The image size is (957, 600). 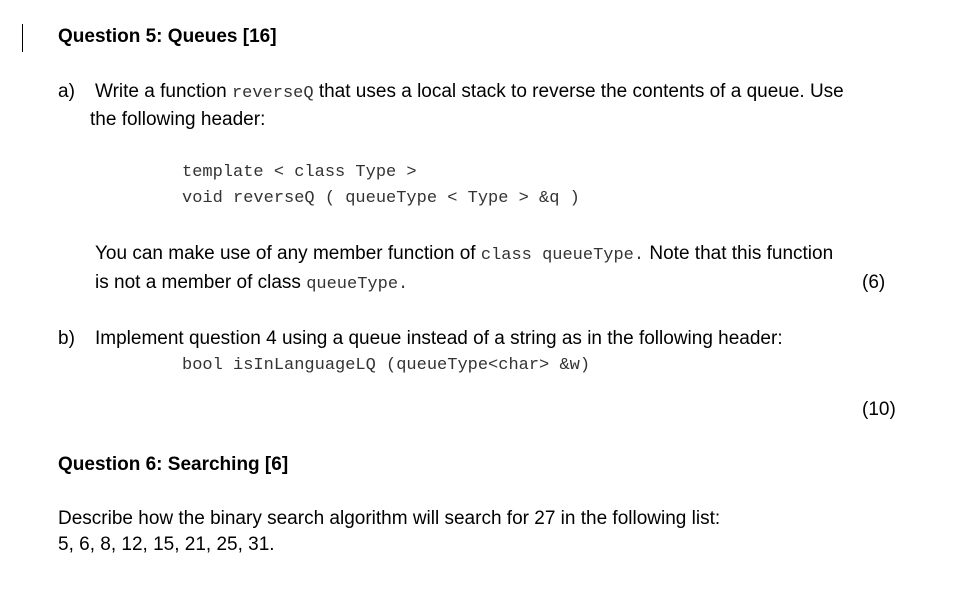 I want to click on question-6-title: Question 6: Searching [6], so click(x=173, y=464).